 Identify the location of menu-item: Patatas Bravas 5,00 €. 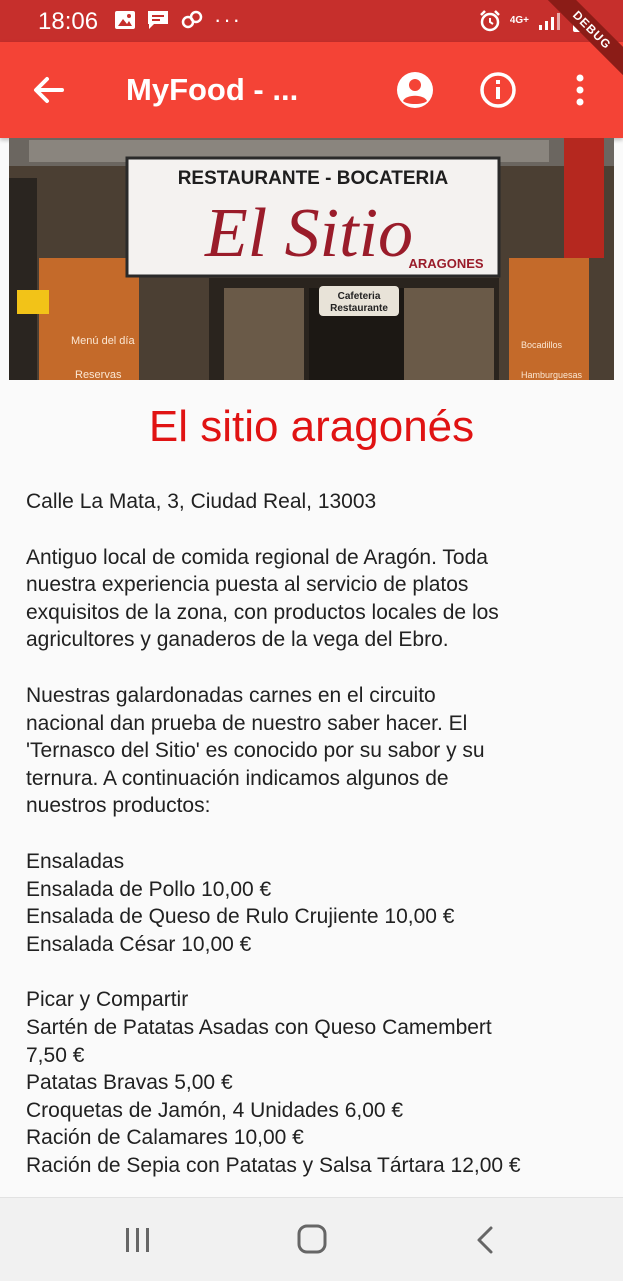
(129, 1083).